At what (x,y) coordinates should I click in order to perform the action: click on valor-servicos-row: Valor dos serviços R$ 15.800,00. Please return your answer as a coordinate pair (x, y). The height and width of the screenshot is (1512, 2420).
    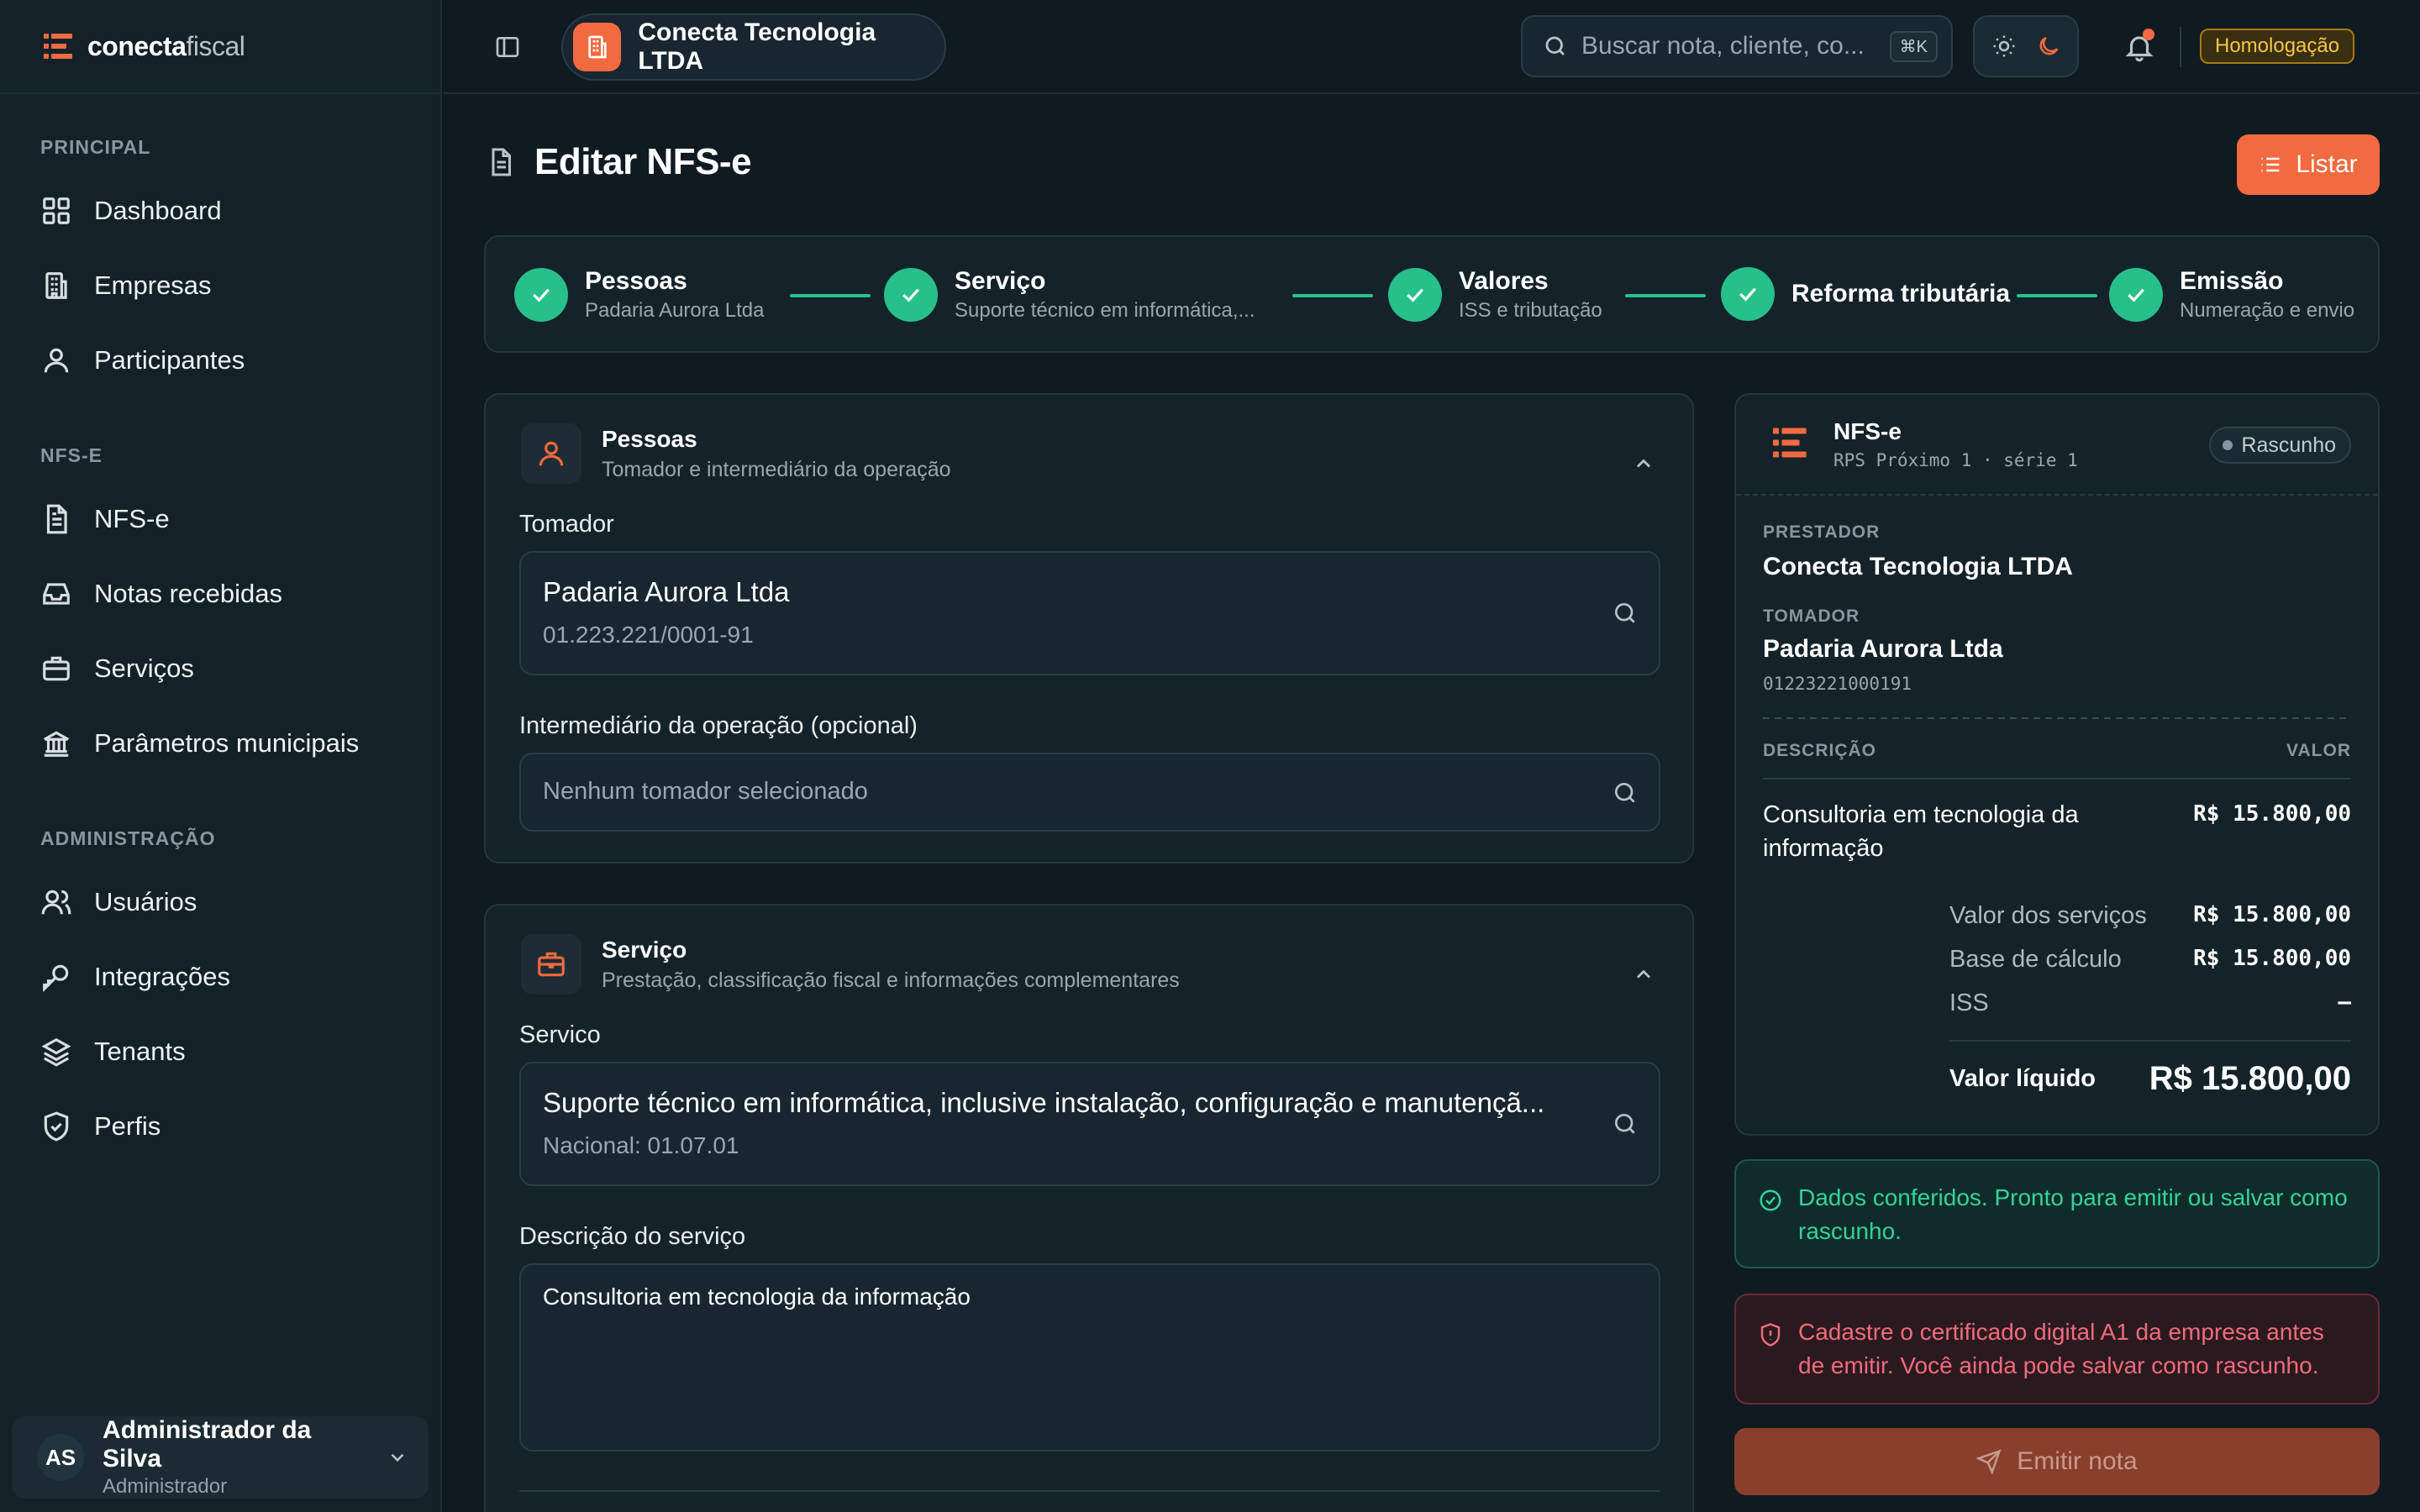
    Looking at the image, I should click on (2150, 916).